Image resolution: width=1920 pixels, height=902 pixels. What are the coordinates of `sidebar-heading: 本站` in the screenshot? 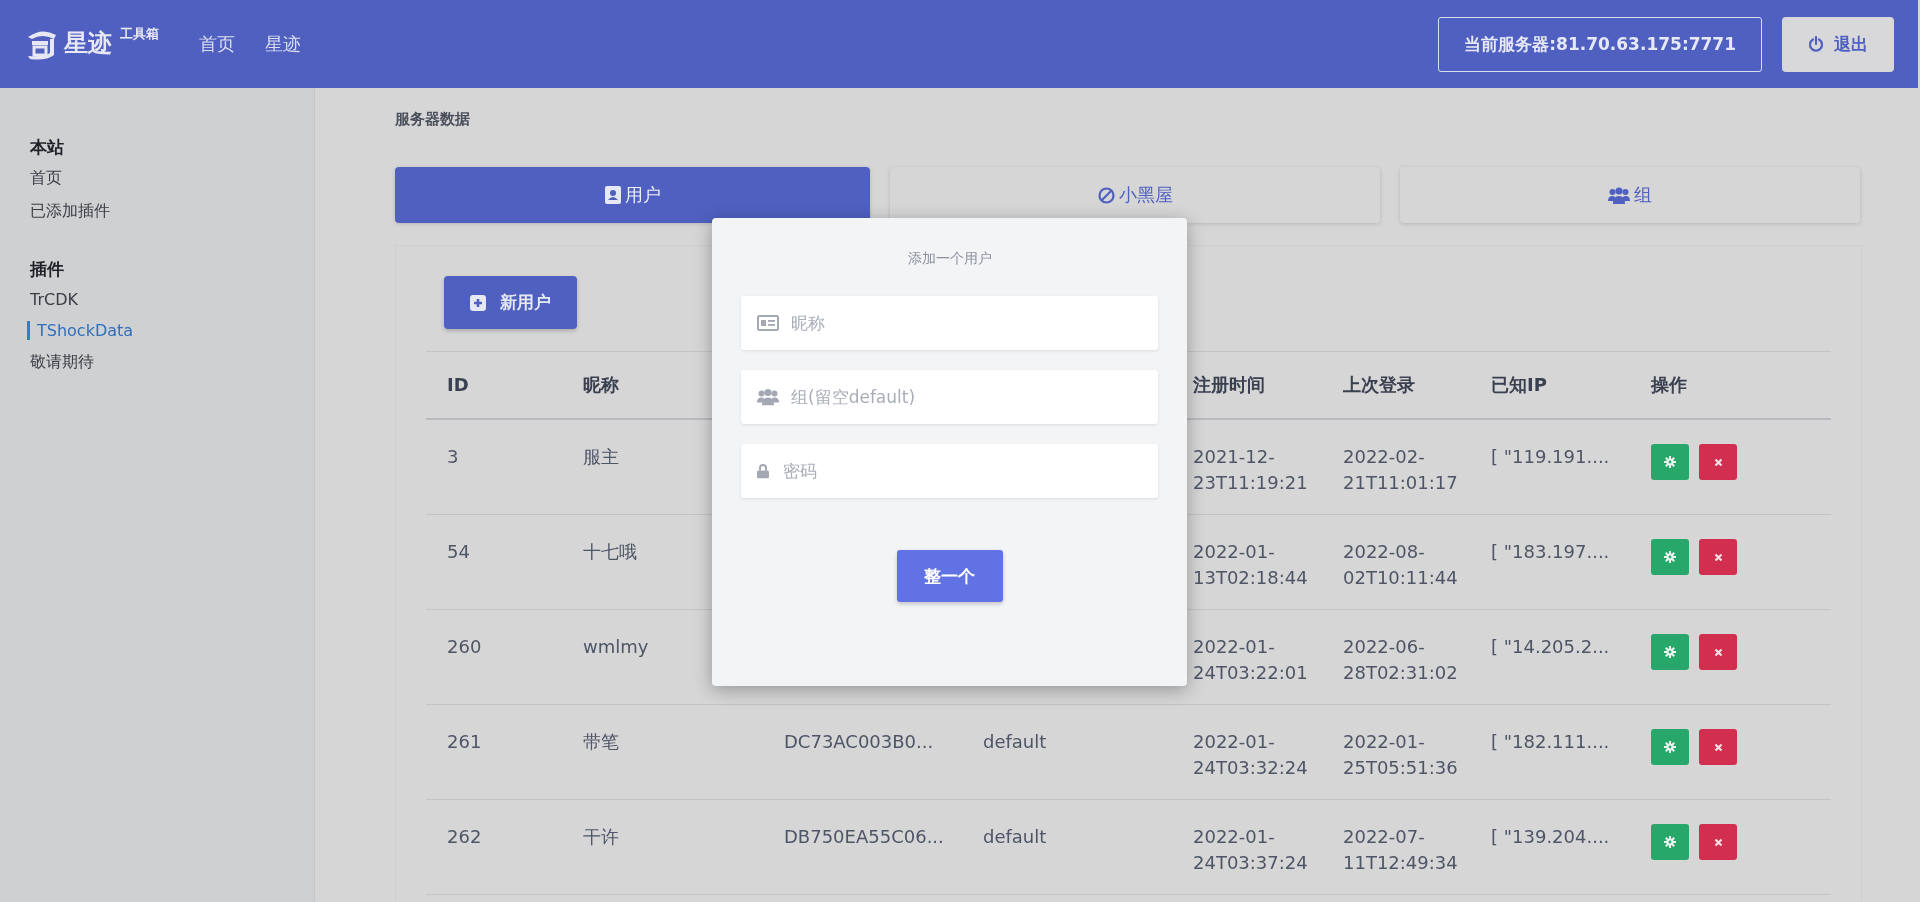 It's located at (47, 147).